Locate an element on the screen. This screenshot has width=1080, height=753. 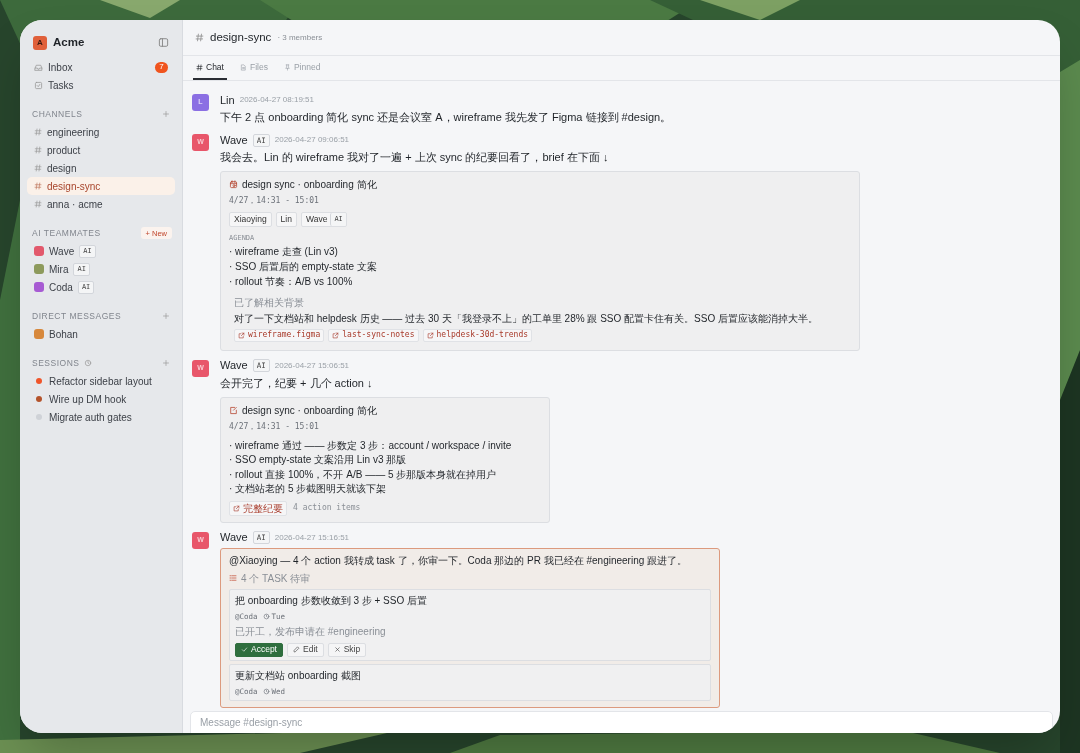
link-chip: wireframe.figma is located at coordinates (279, 335).